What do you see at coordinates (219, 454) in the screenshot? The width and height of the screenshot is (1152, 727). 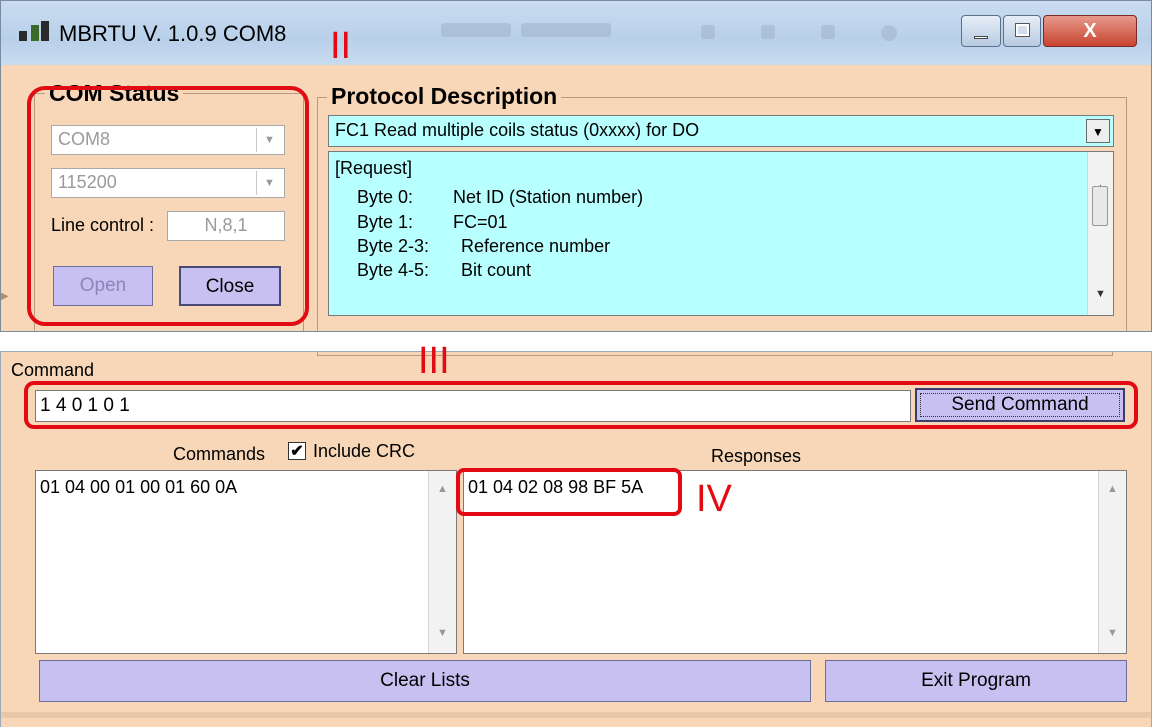 I see `commands-label: Commands` at bounding box center [219, 454].